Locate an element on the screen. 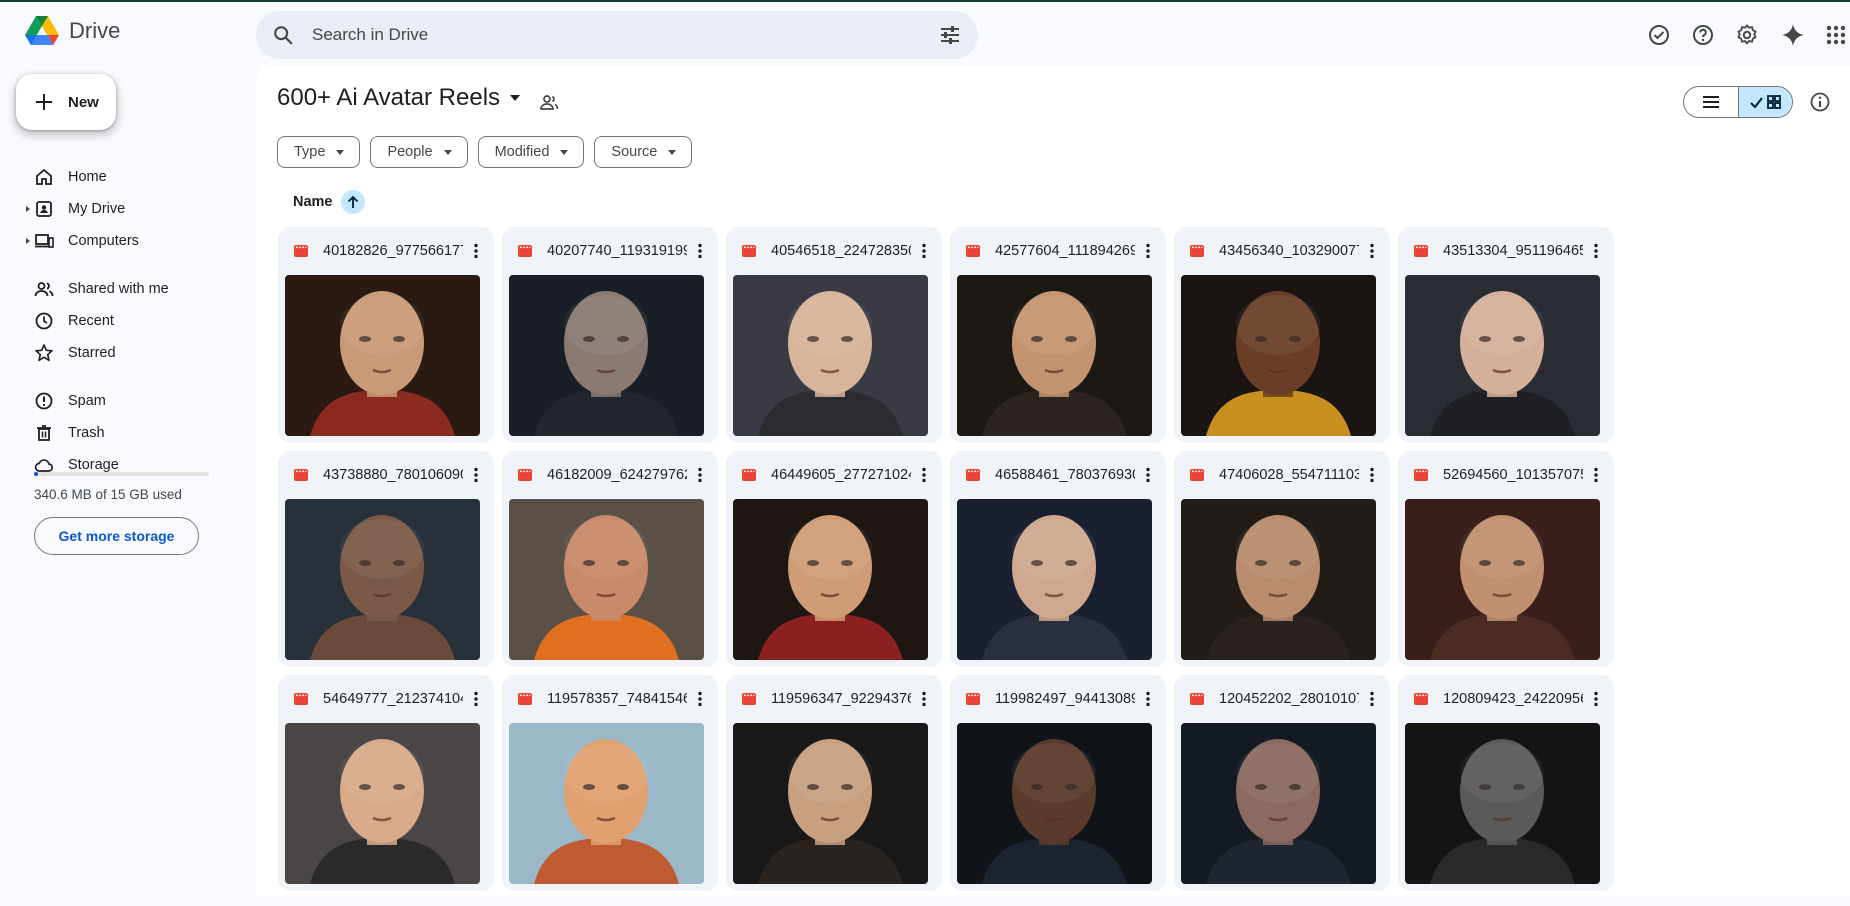 The image size is (1850, 906). sort-control: Name is located at coordinates (329, 202).